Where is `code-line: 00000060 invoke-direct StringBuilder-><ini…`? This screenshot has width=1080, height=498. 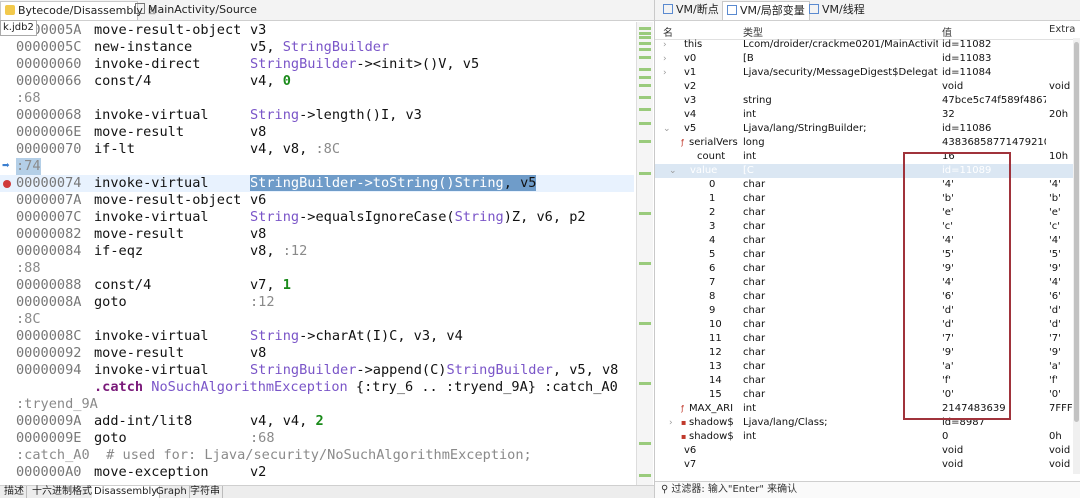
code-line: 00000060 invoke-direct StringBuilder-><ini… is located at coordinates (317, 64).